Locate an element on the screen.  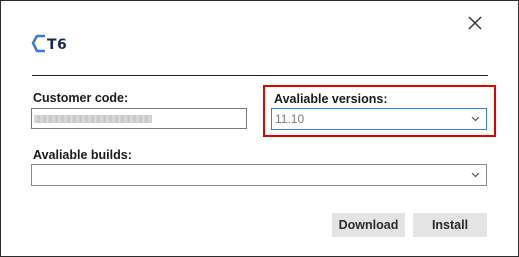
logo-text: T6 is located at coordinates (57, 45).